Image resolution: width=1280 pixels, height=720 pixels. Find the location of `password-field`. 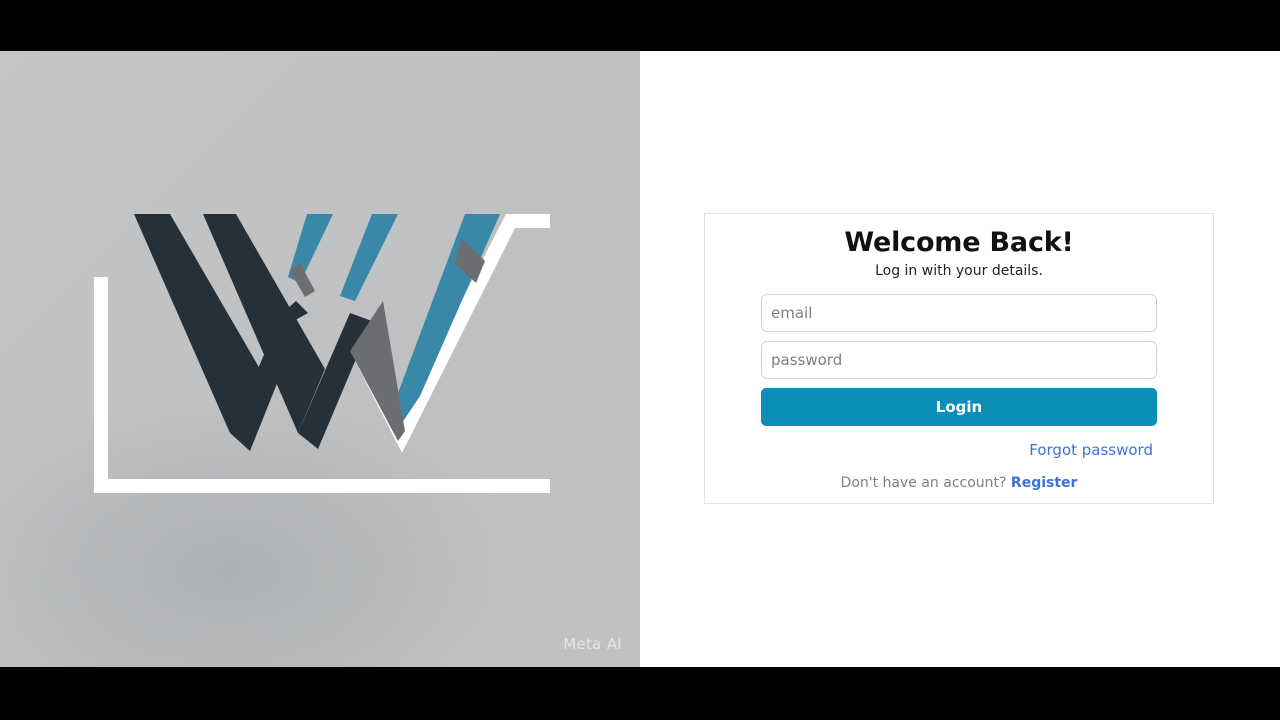

password-field is located at coordinates (959, 360).